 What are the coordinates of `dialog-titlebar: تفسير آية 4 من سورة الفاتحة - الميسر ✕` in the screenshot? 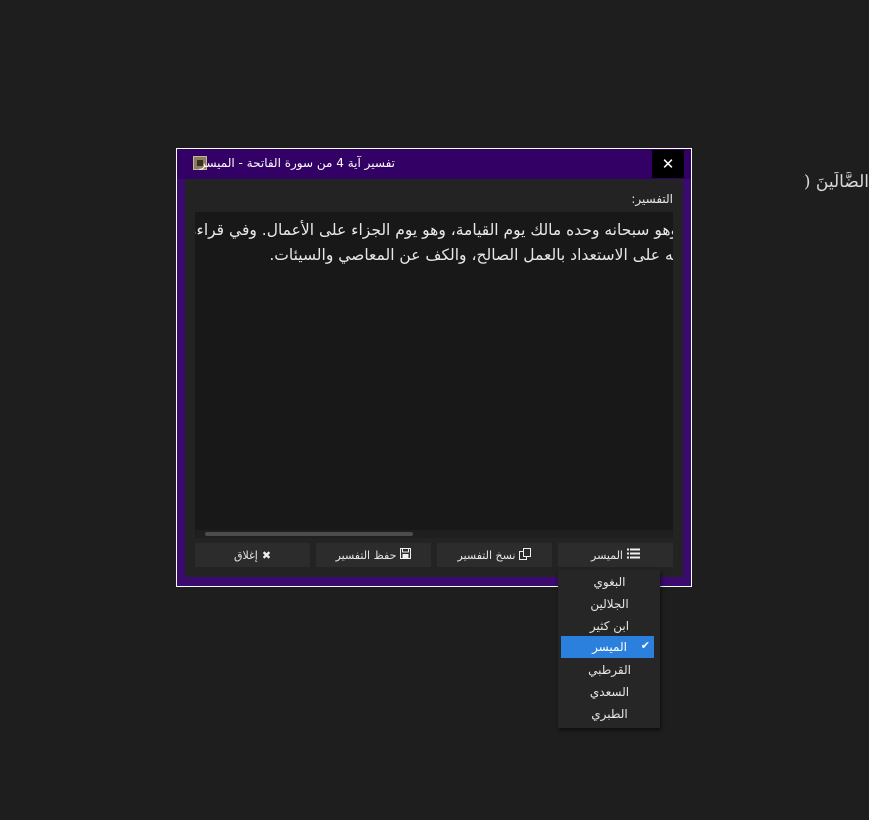 It's located at (434, 164).